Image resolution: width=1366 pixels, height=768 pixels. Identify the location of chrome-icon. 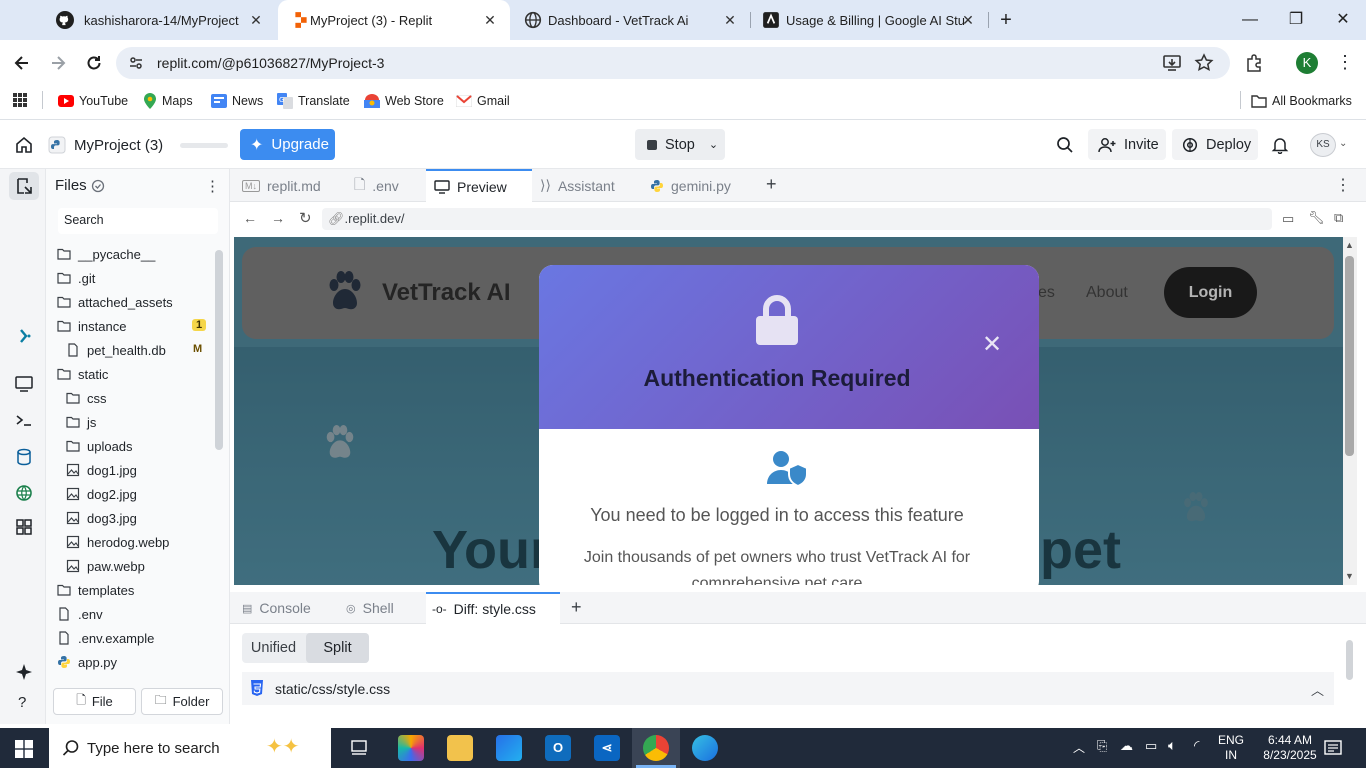
(656, 748).